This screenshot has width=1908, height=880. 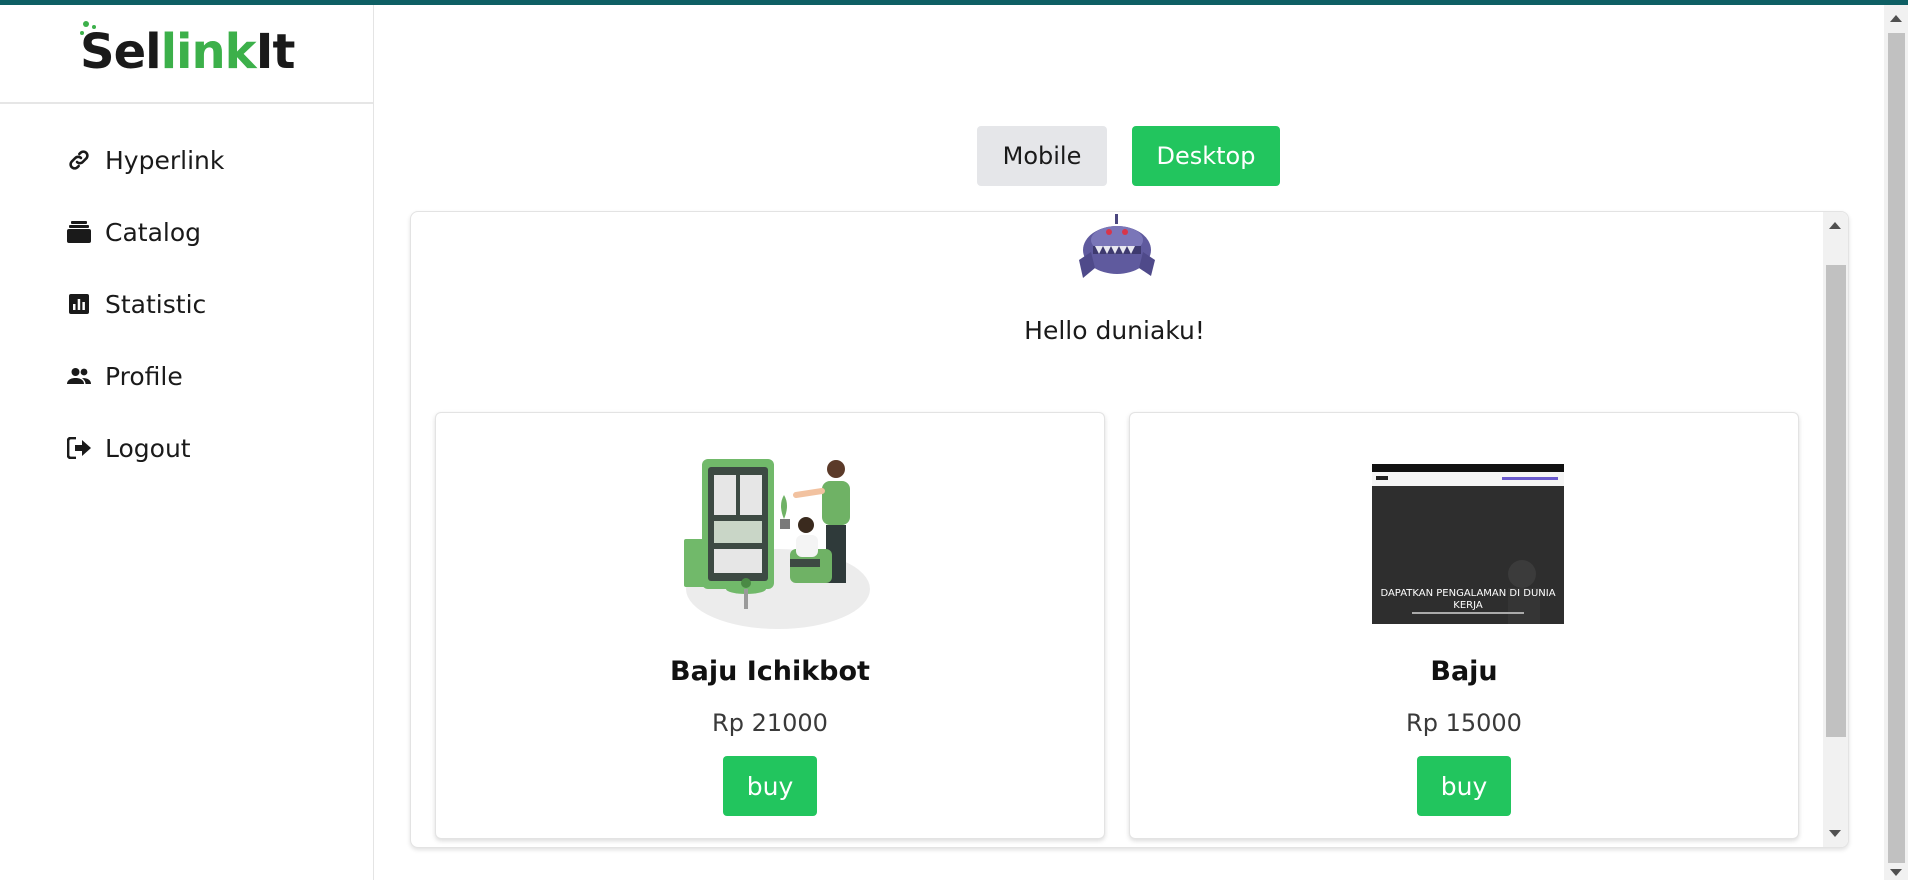 I want to click on sidebar-item-logout: Logout, so click(x=186, y=448).